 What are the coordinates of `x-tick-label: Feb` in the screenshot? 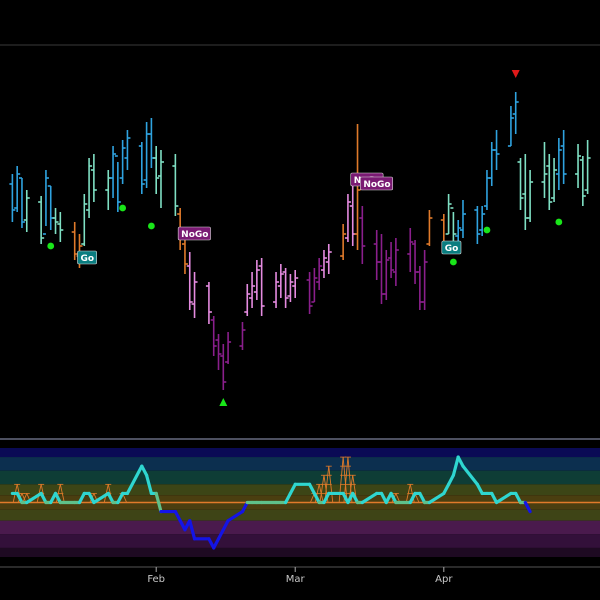 It's located at (156, 579).